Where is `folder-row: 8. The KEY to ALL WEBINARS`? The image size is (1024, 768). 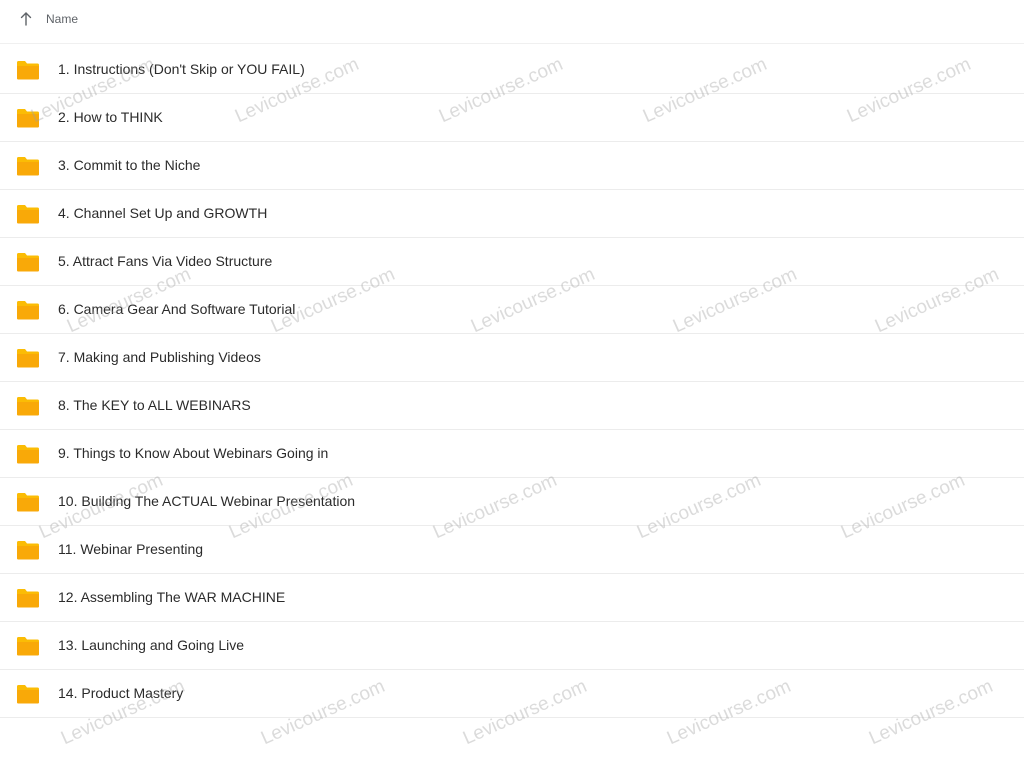 folder-row: 8. The KEY to ALL WEBINARS is located at coordinates (512, 406).